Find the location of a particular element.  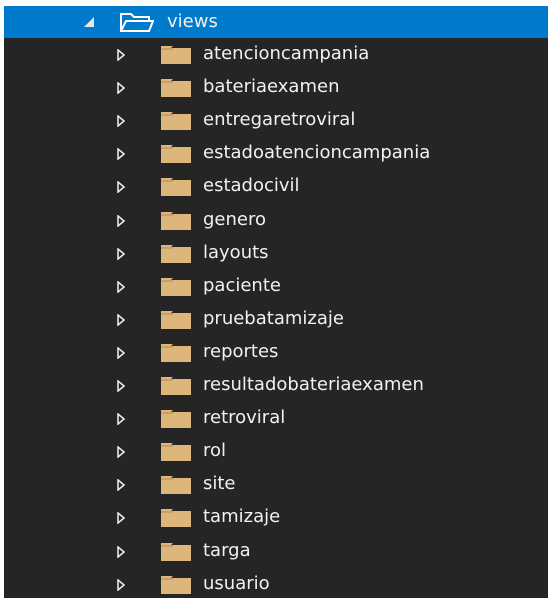

tree-item-label: layouts is located at coordinates (236, 252).